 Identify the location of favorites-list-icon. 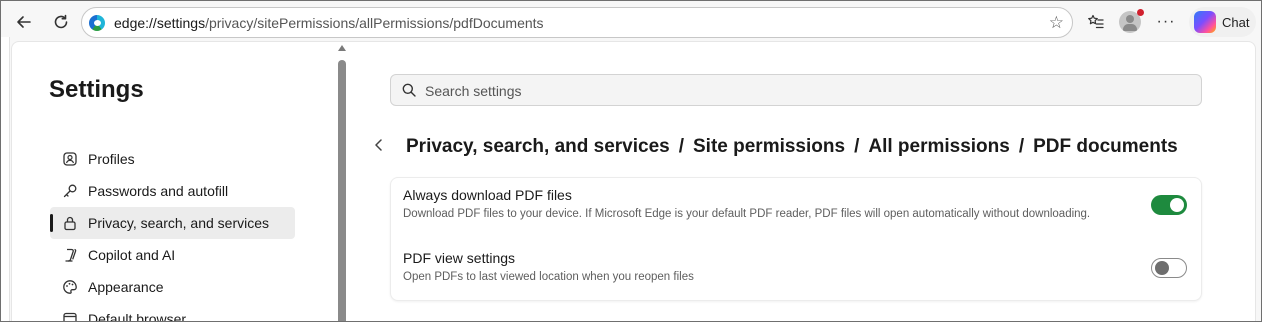
(1096, 21).